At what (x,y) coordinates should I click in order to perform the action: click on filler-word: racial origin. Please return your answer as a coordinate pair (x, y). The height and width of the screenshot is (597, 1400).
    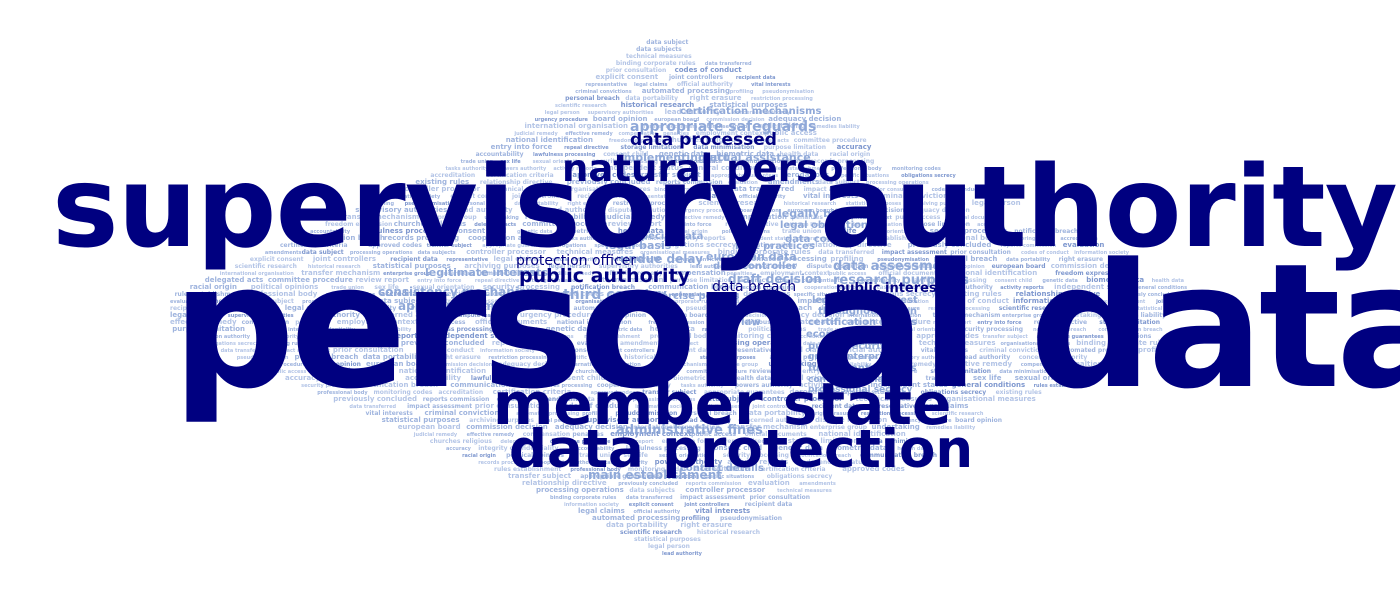
    Looking at the image, I should click on (479, 456).